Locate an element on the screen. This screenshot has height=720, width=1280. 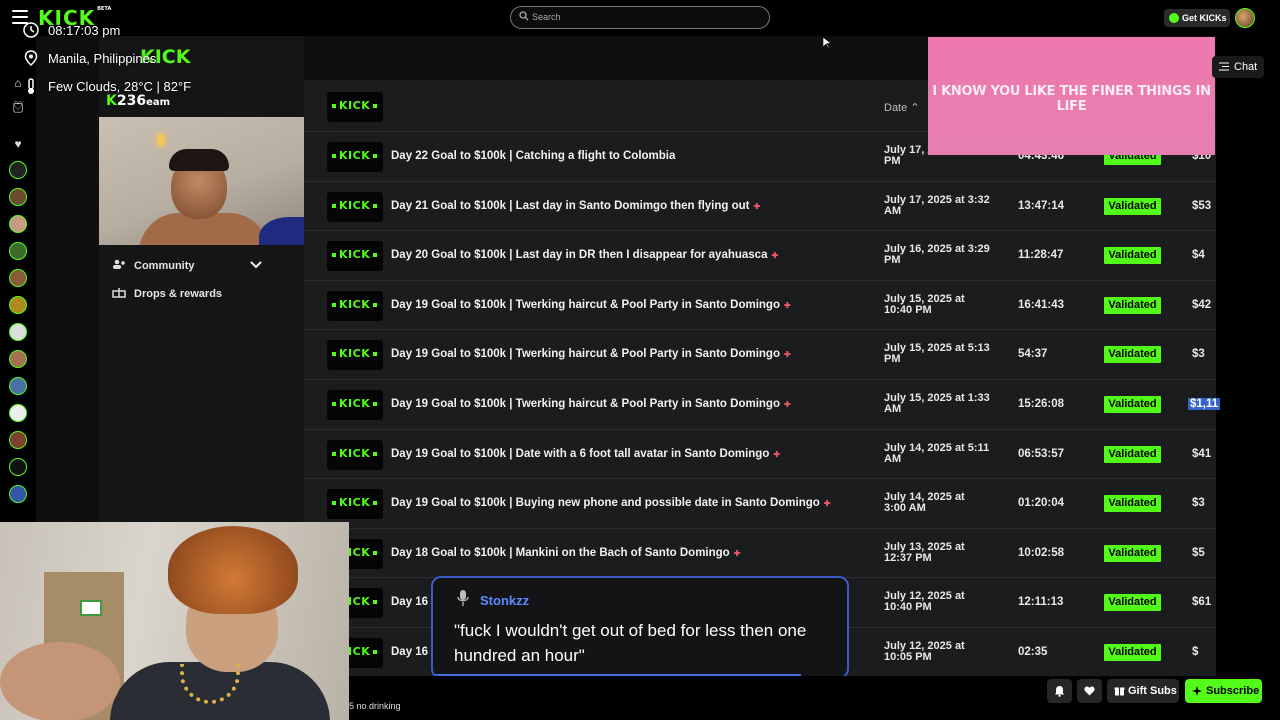
video-date: July 16, 2025 at 3:29 PM is located at coordinates (943, 255).